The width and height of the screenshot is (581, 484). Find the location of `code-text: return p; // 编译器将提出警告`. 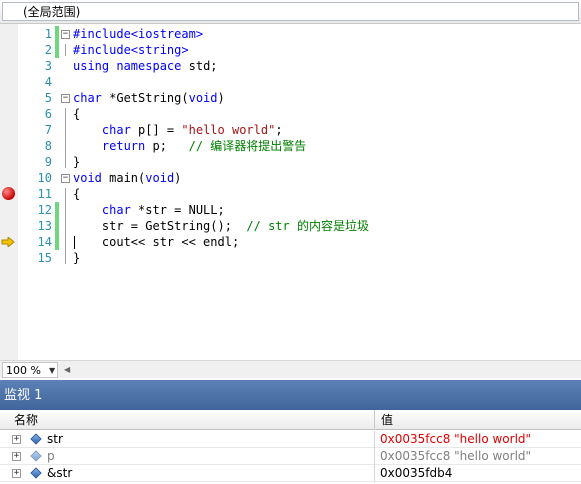

code-text: return p; // 编译器将提出警告 is located at coordinates (204, 146).